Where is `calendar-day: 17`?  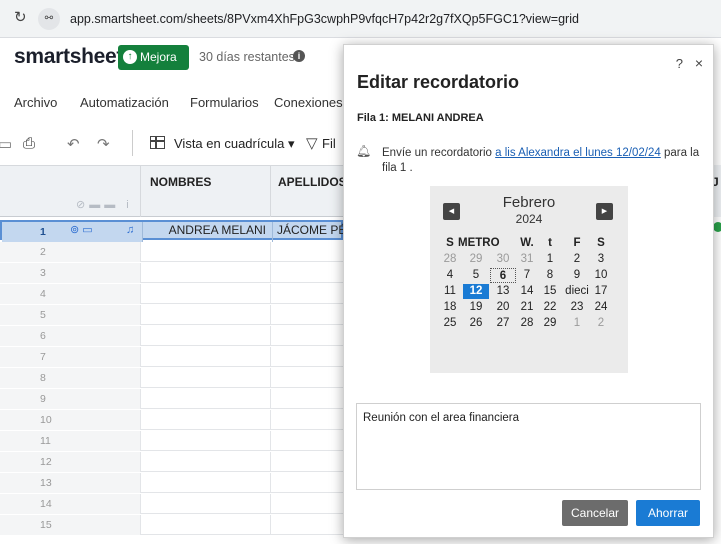 calendar-day: 17 is located at coordinates (601, 291).